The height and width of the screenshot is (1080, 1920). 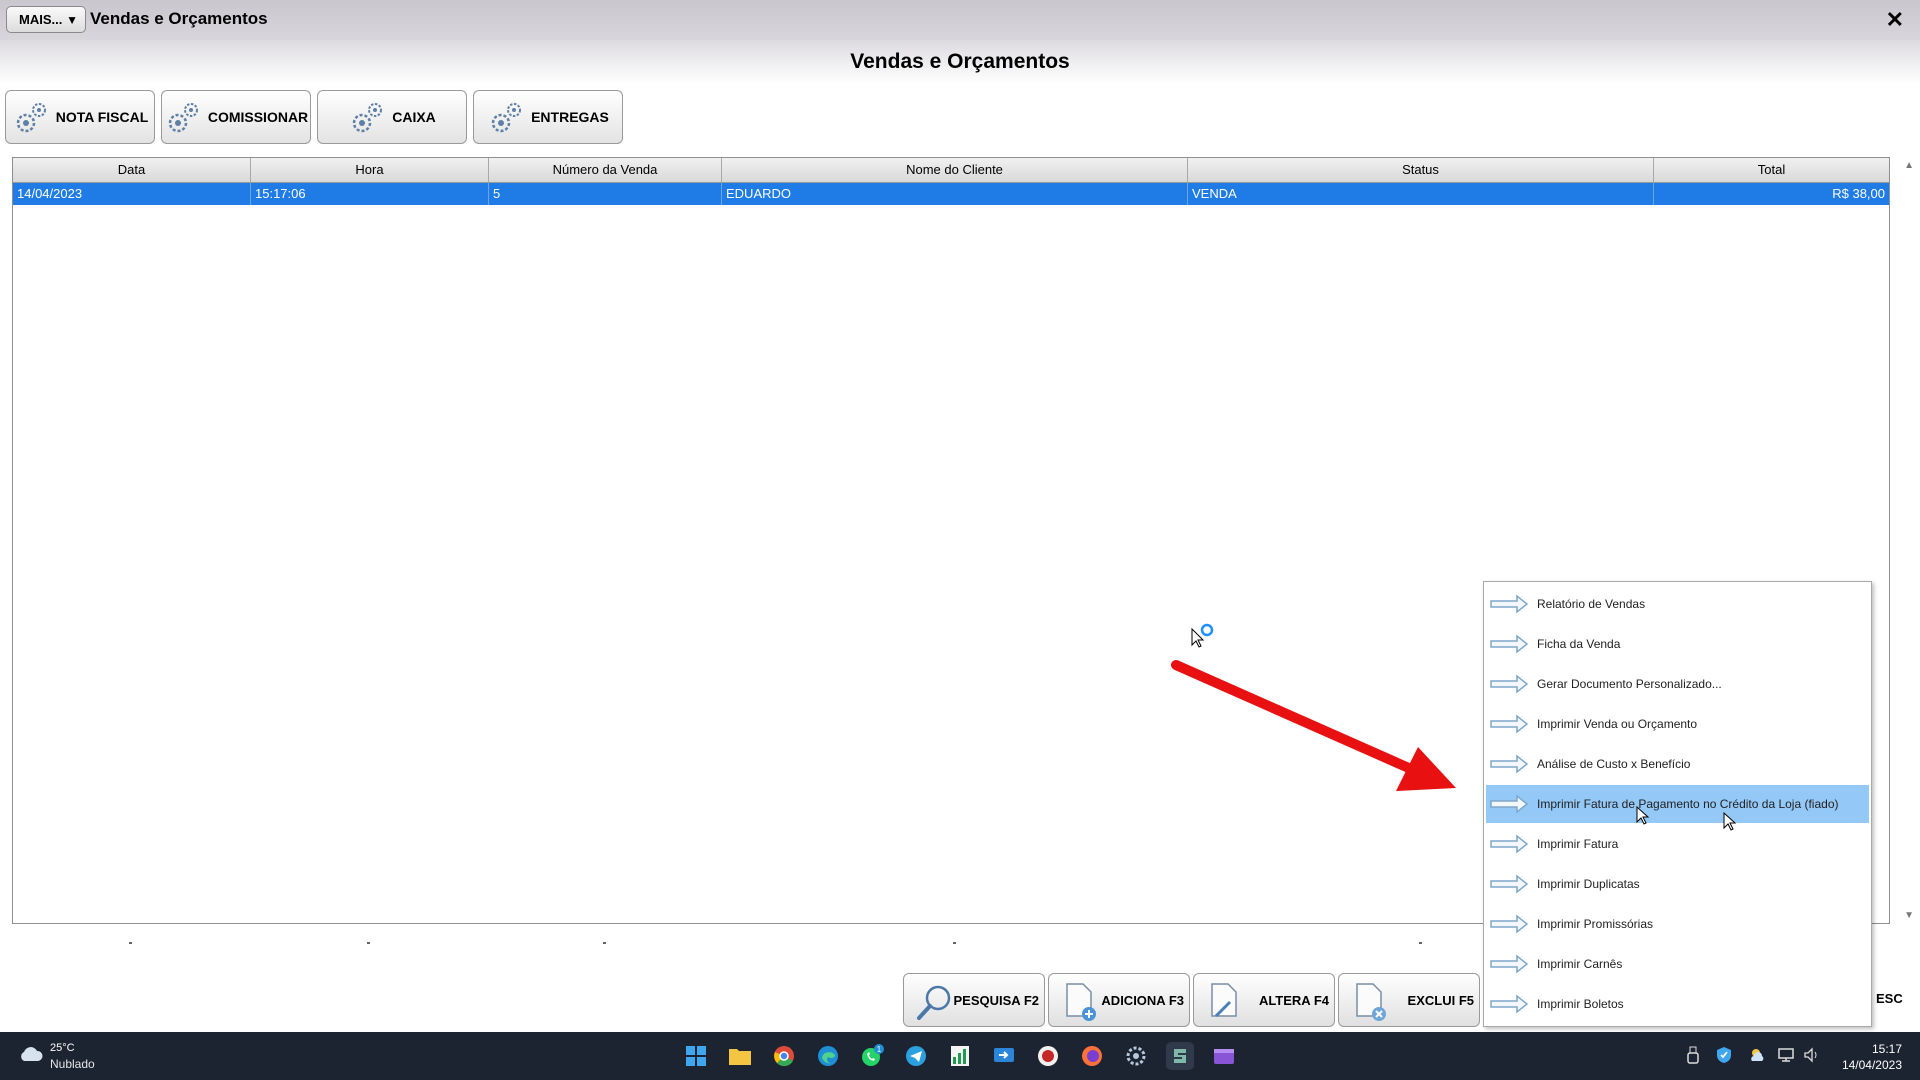 What do you see at coordinates (1887, 1049) in the screenshot?
I see `clock-time: 15:17` at bounding box center [1887, 1049].